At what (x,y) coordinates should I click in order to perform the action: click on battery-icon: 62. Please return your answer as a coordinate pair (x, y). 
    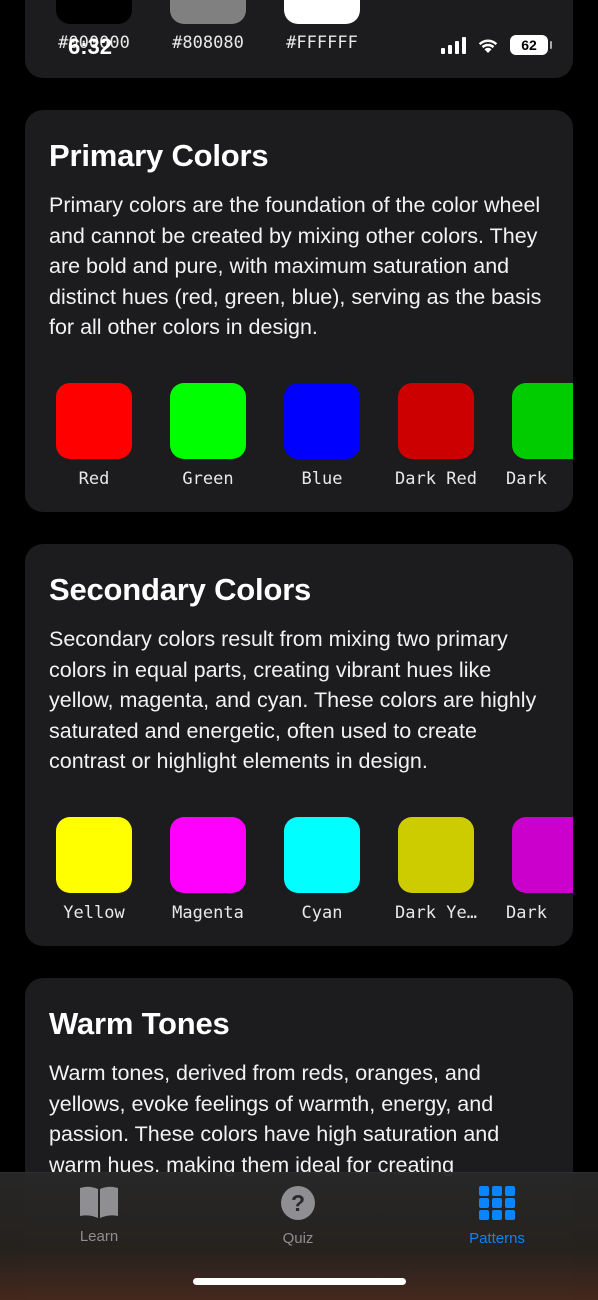
    Looking at the image, I should click on (531, 45).